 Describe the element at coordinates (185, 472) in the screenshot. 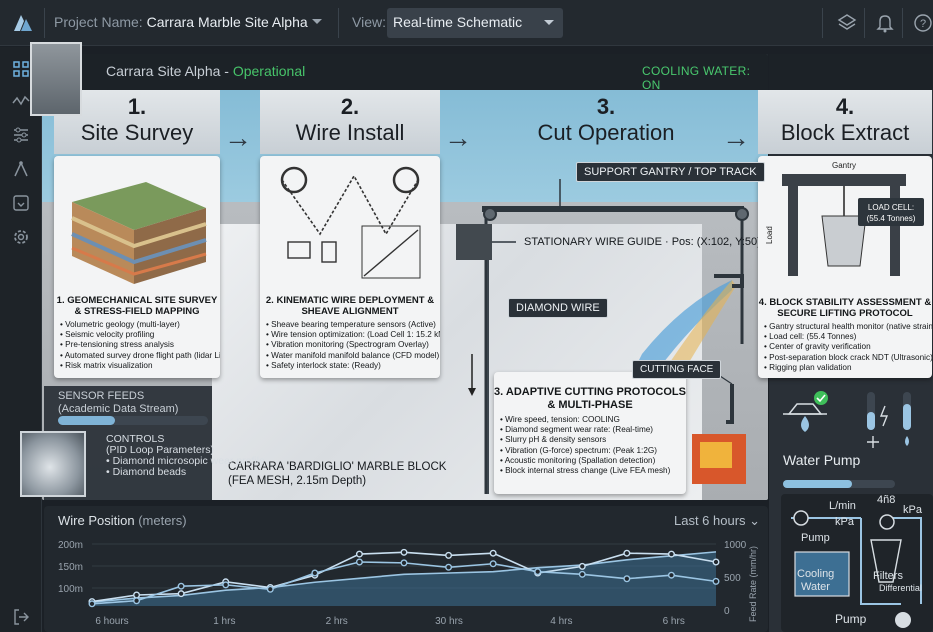

I see `list-item: Diamond beads` at that location.